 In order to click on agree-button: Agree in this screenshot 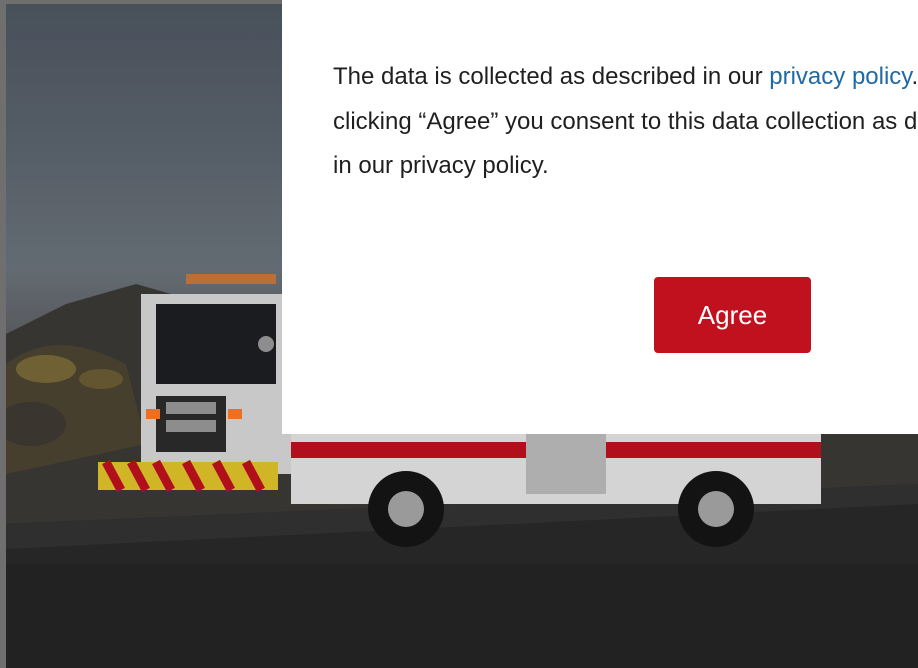, I will do `click(732, 315)`.